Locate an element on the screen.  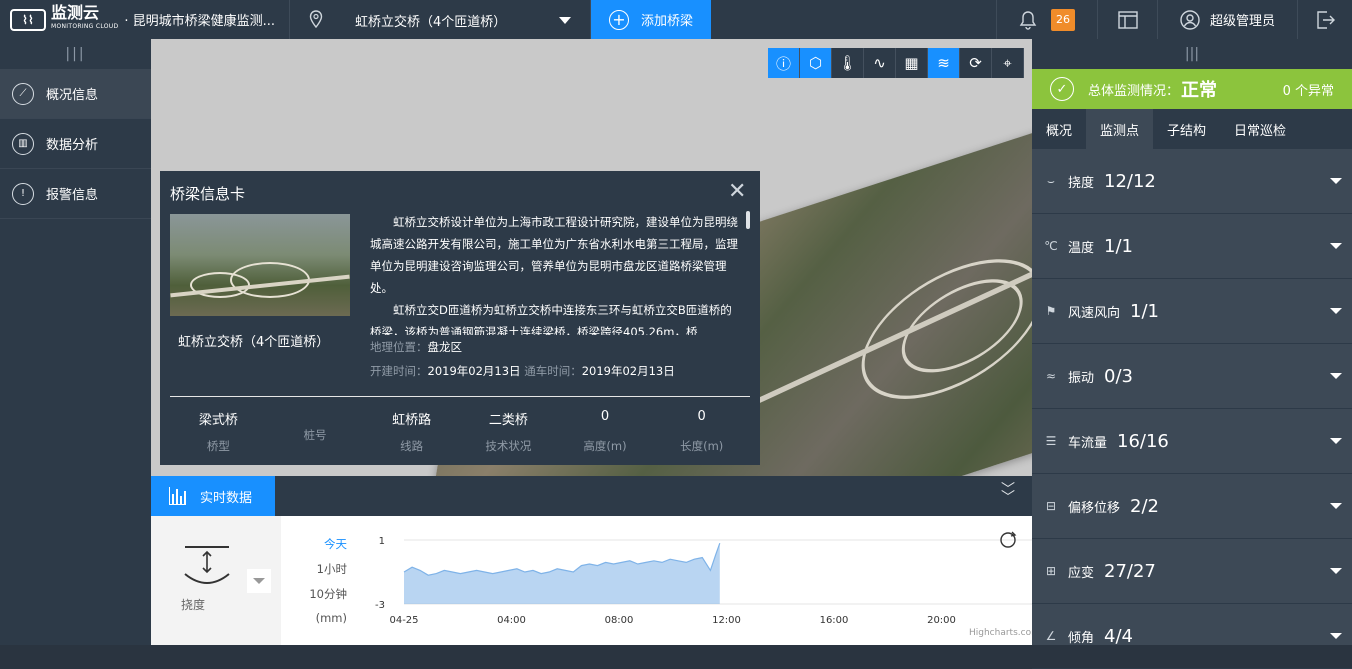
divider is located at coordinates (460, 396).